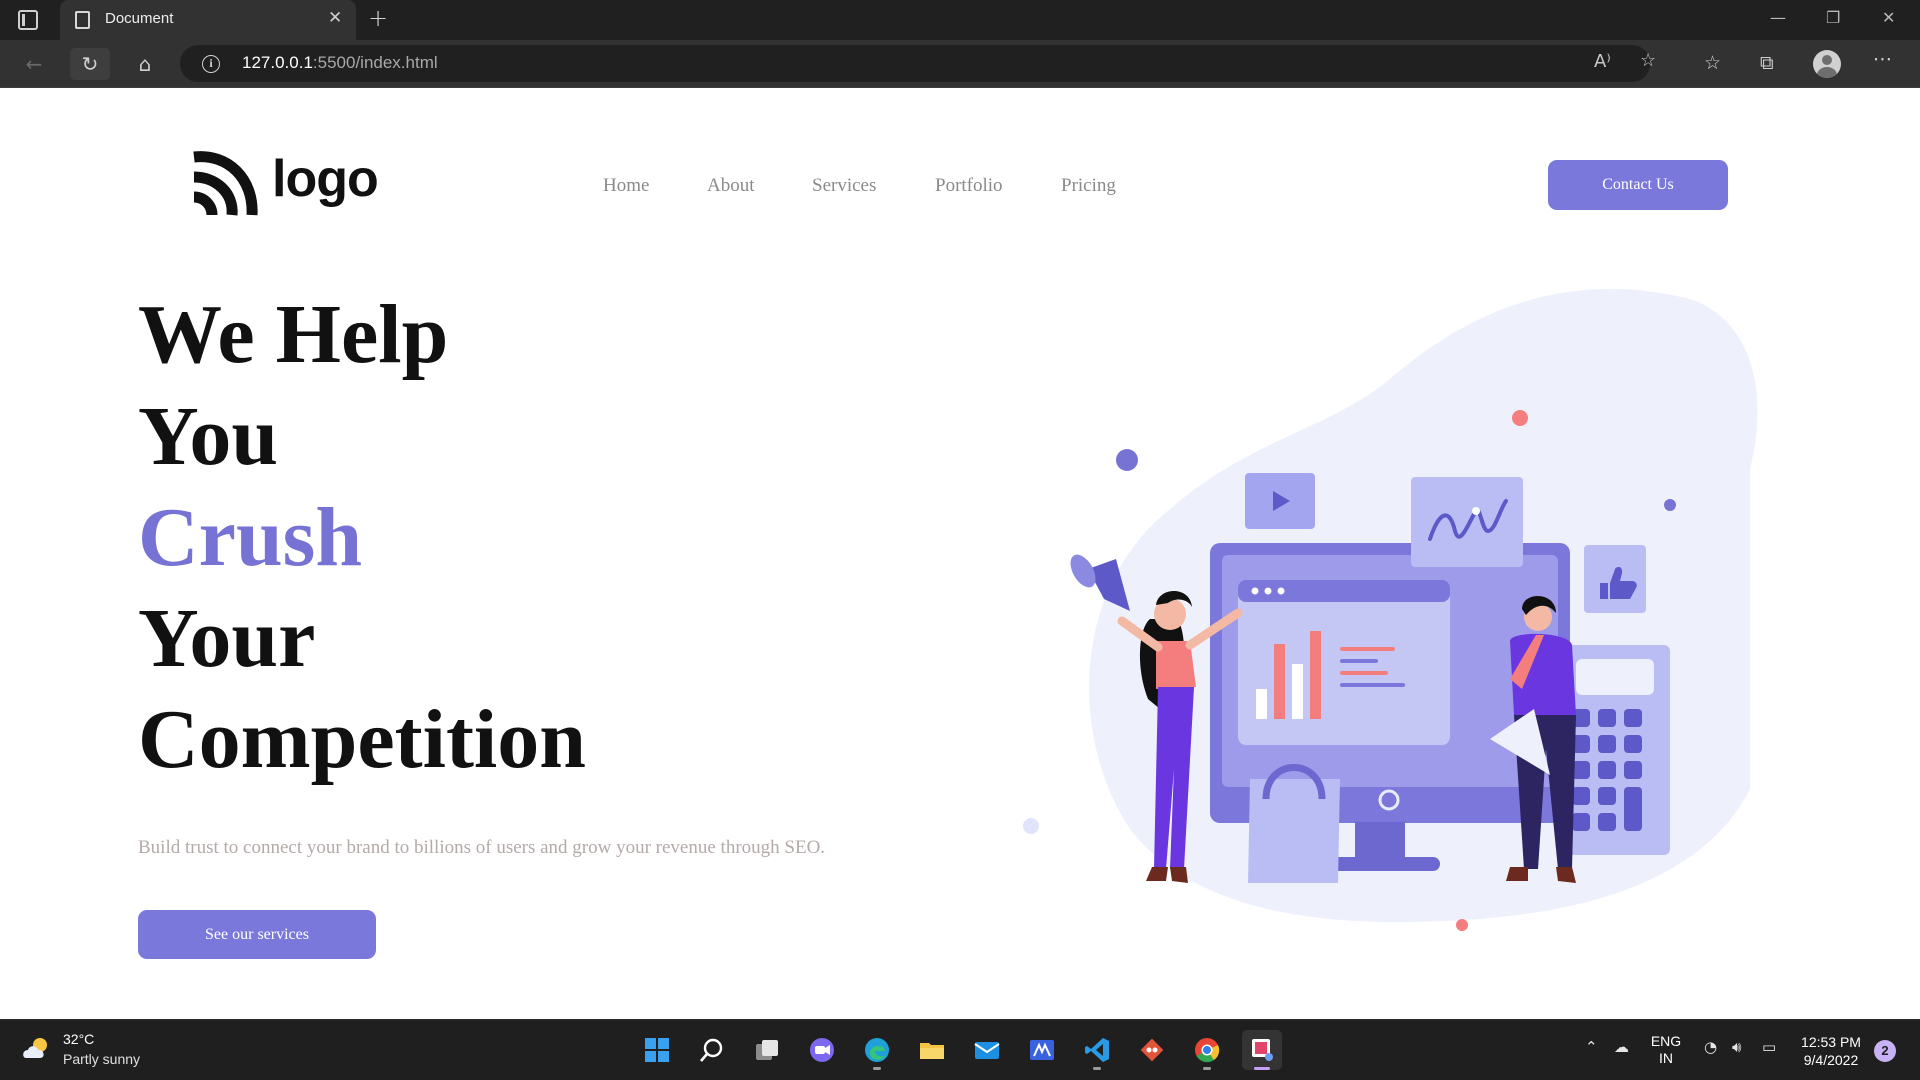 This screenshot has width=1920, height=1080. I want to click on new-tab-icon: +, so click(378, 18).